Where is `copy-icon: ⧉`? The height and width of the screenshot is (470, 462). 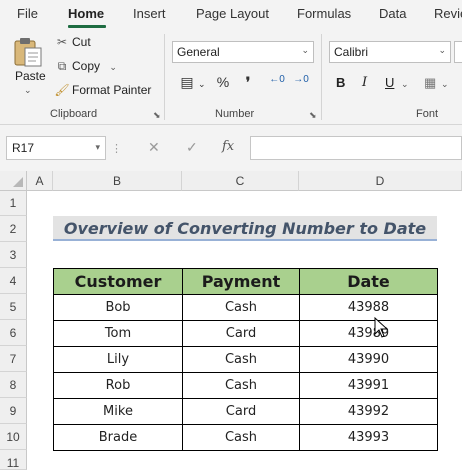
copy-icon: ⧉ is located at coordinates (62, 66).